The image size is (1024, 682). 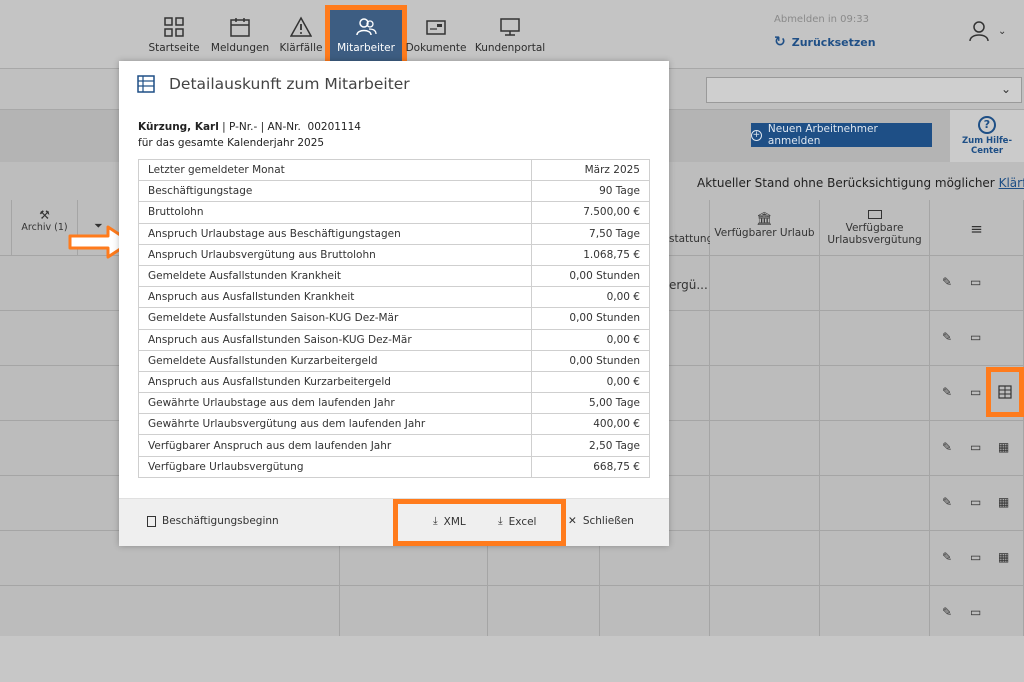 I want to click on column-label: Verfügbare Urlaubsvergütung, so click(x=874, y=234).